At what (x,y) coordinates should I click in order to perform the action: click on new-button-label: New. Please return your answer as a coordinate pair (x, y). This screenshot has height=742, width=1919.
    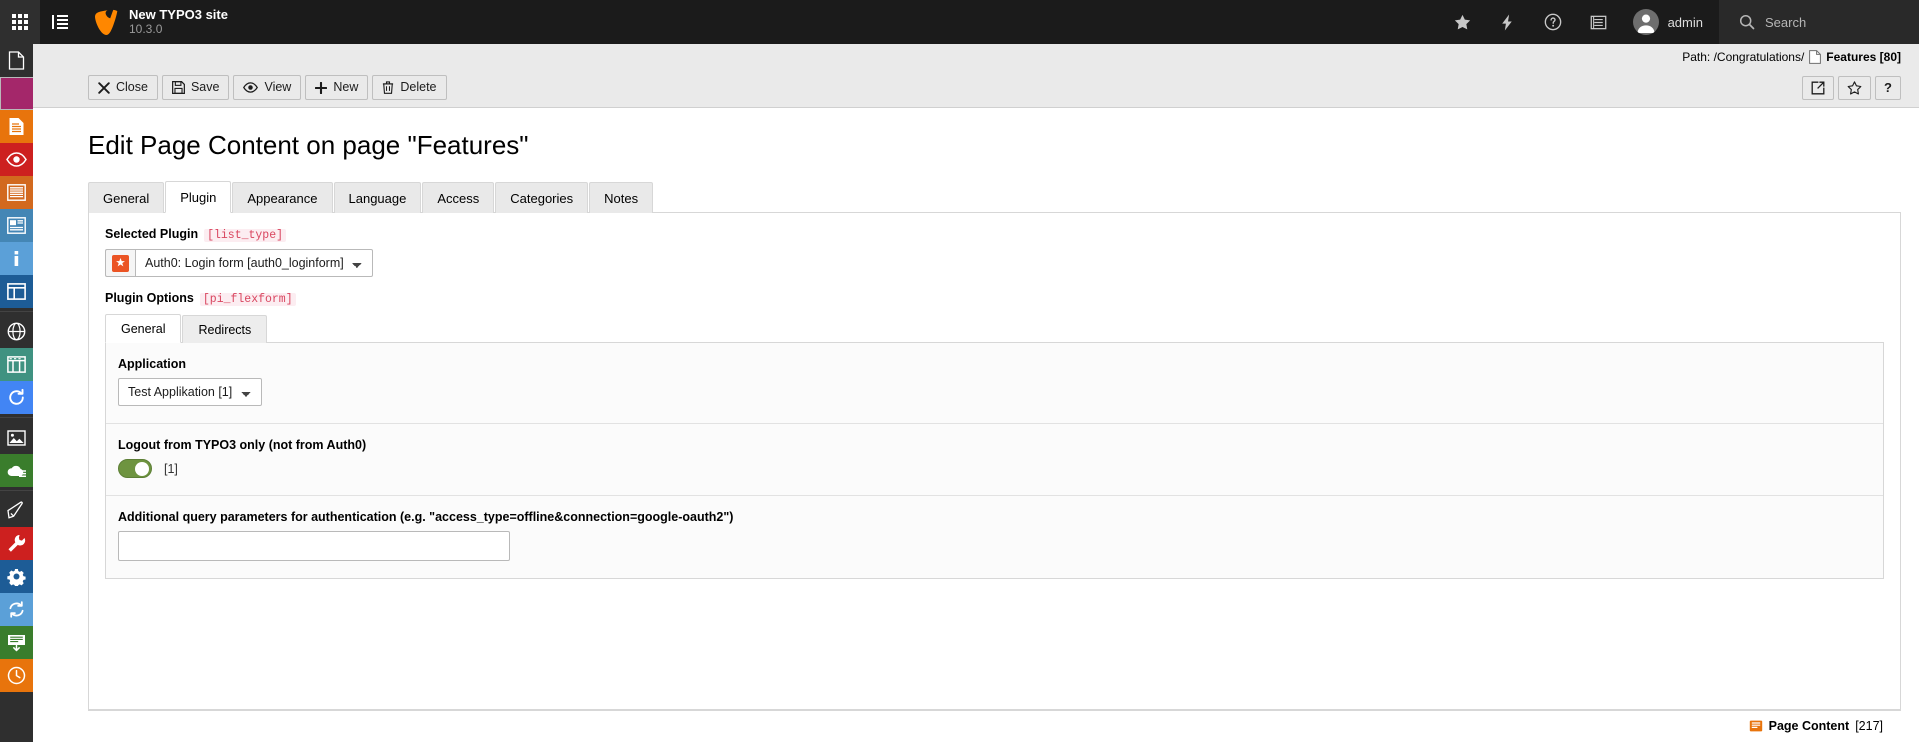
    Looking at the image, I should click on (346, 87).